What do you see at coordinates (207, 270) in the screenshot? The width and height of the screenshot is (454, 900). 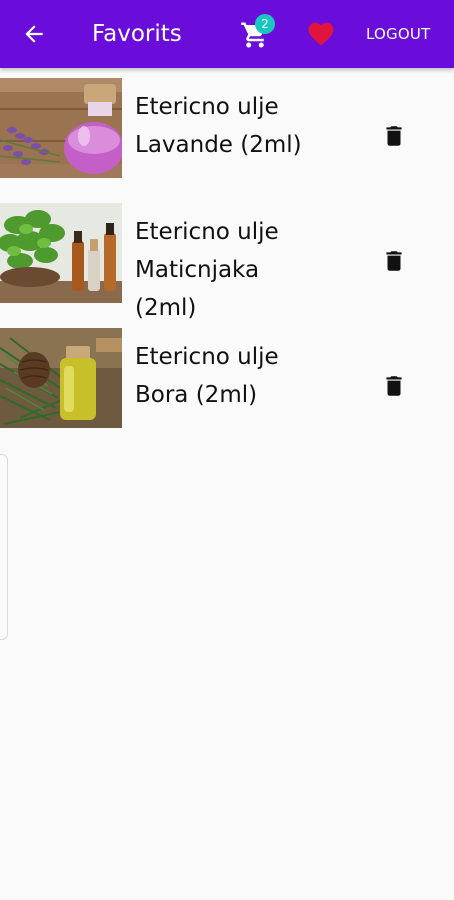 I see `product-name: Etericno ulje Maticnjaka (2ml)` at bounding box center [207, 270].